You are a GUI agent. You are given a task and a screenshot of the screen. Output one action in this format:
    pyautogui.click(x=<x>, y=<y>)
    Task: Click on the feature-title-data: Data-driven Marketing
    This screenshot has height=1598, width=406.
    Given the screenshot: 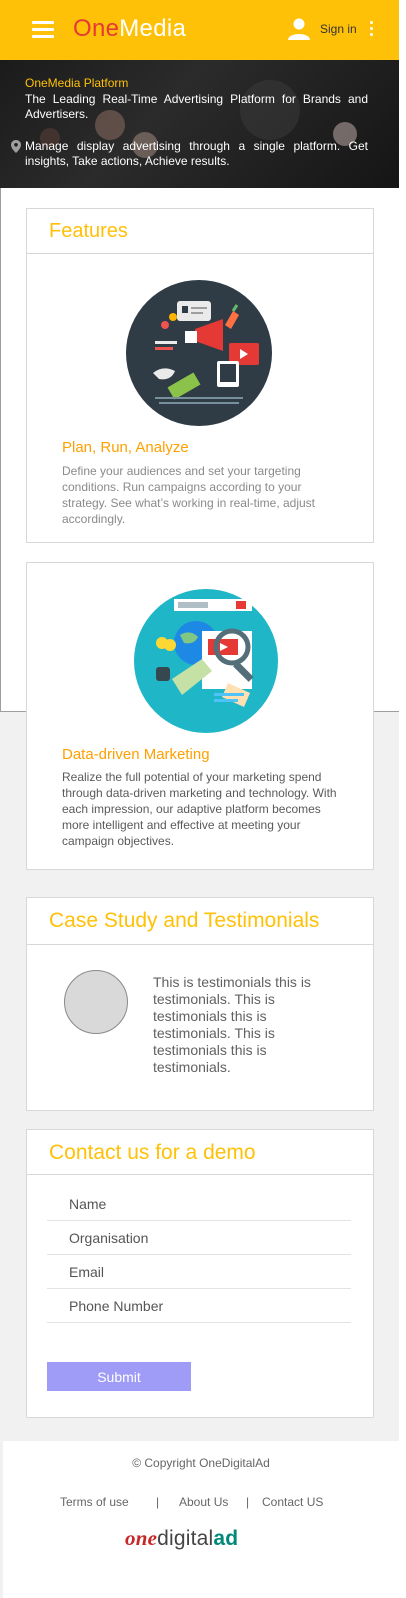 What is the action you would take?
    pyautogui.click(x=136, y=754)
    